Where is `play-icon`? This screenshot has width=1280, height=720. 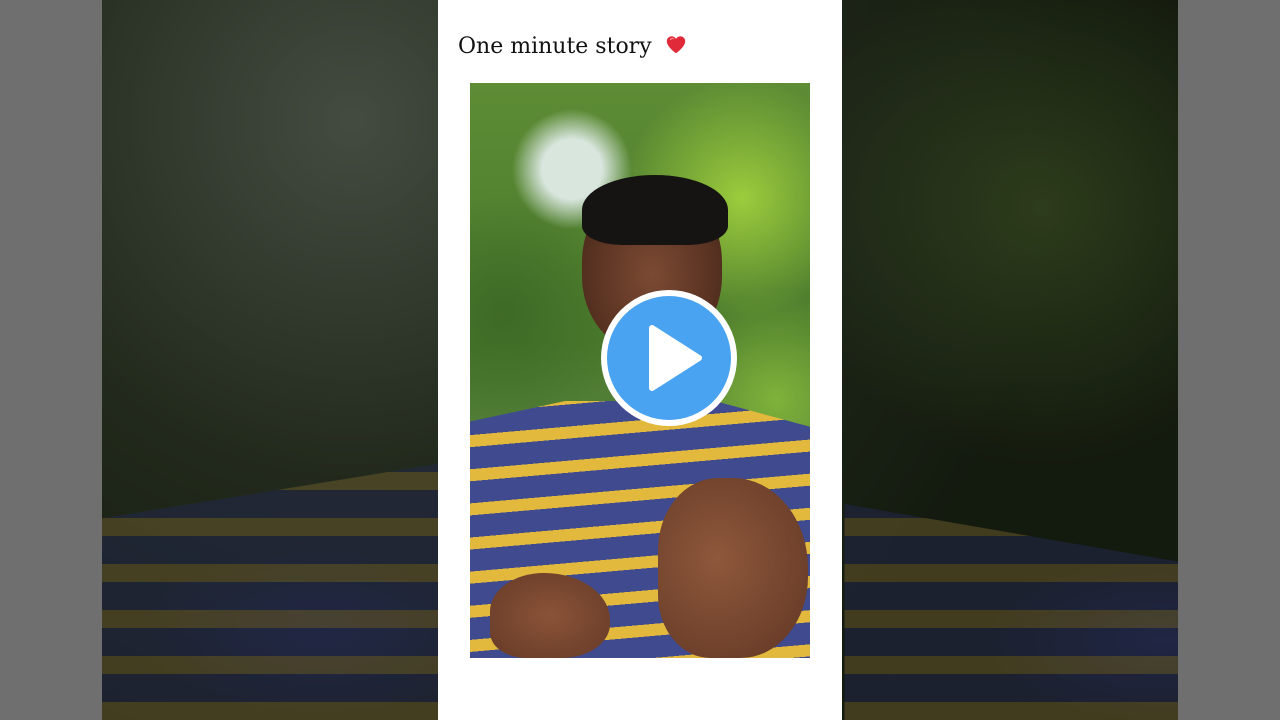
play-icon is located at coordinates (669, 358).